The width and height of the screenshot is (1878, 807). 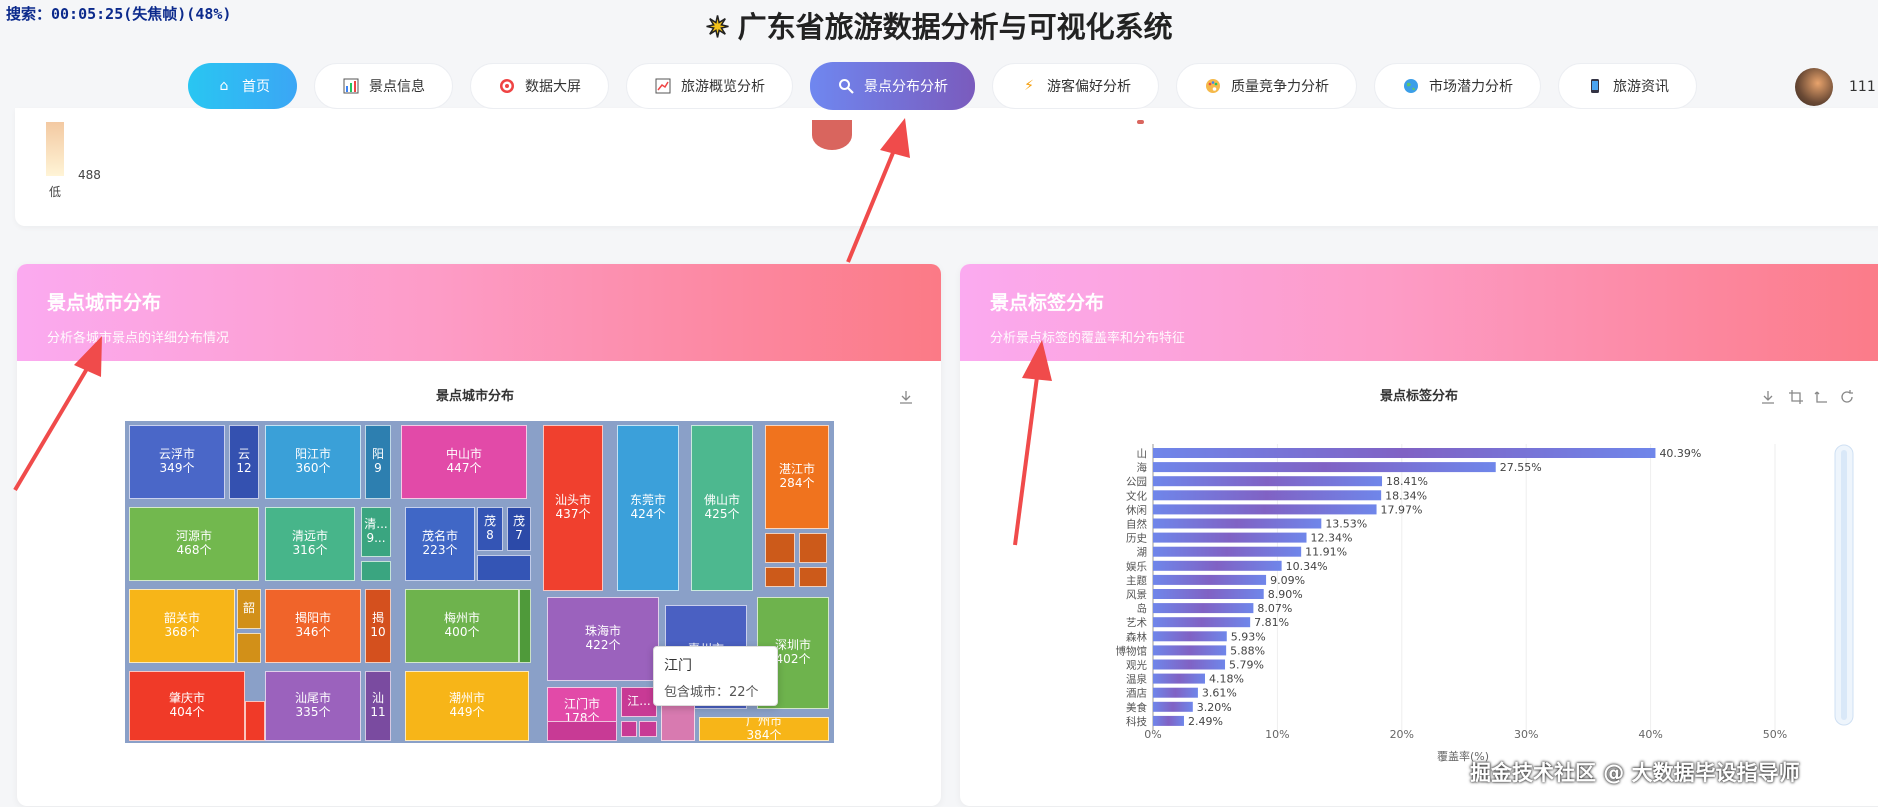 What do you see at coordinates (1307, 566) in the screenshot?
I see `data-label: 10.34%` at bounding box center [1307, 566].